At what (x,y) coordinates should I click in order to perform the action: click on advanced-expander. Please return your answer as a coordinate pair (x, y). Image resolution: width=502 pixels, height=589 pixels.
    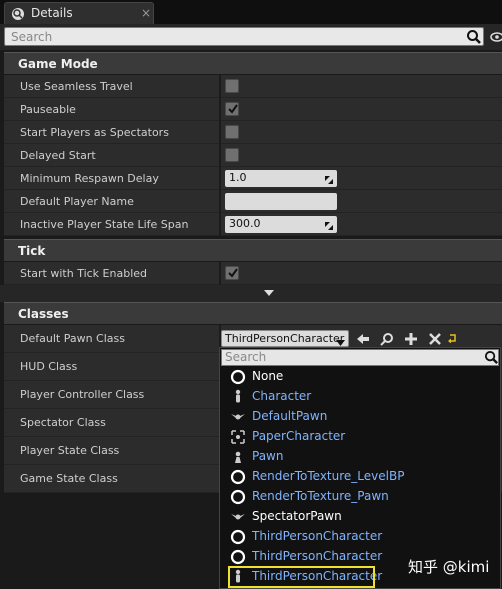
    Looking at the image, I should click on (251, 293).